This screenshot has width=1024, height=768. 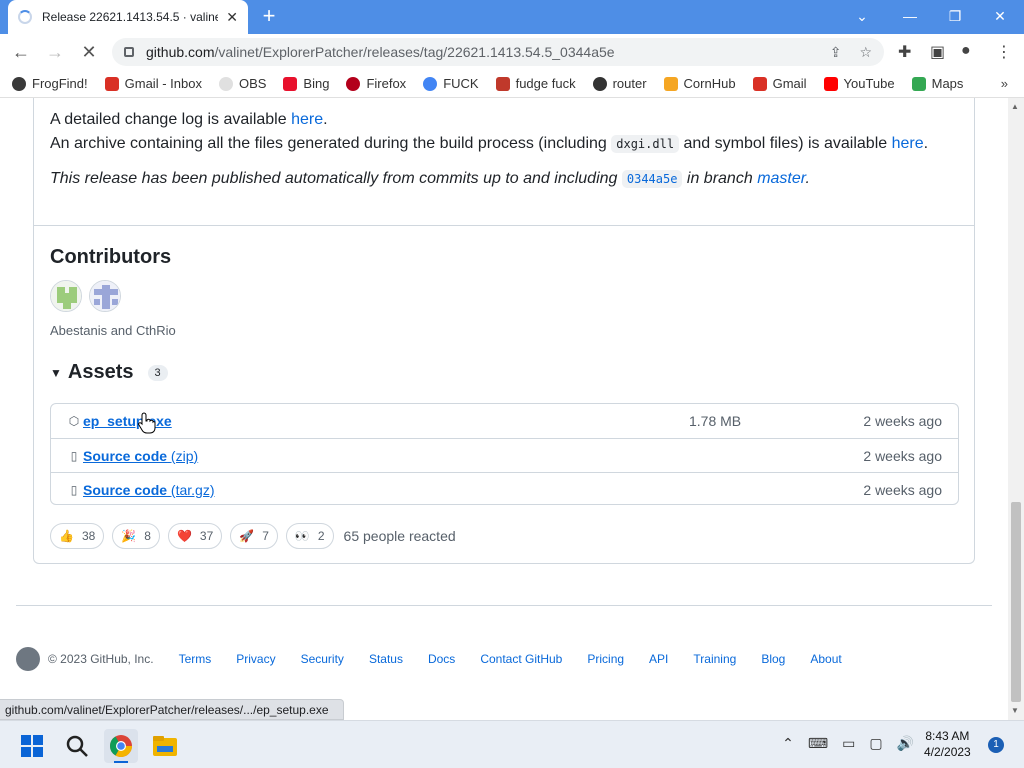 I want to click on footer-link-docs: Docs, so click(x=441, y=659).